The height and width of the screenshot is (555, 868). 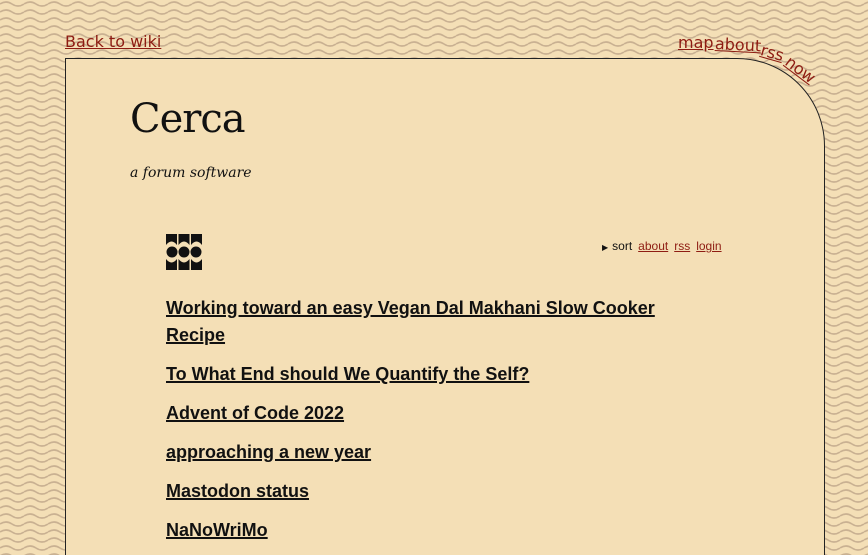 What do you see at coordinates (622, 246) in the screenshot?
I see `sort-label: sort` at bounding box center [622, 246].